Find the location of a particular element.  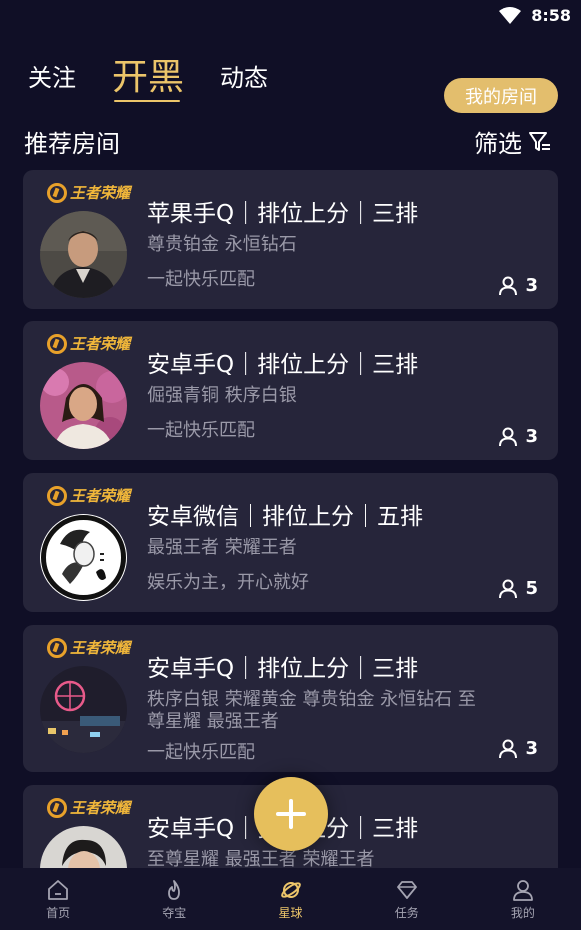

room-tags: 秩序白银 荣耀黄金 尊贵铂金 永恒钻石 至尊星耀 最强王者 is located at coordinates (311, 710).